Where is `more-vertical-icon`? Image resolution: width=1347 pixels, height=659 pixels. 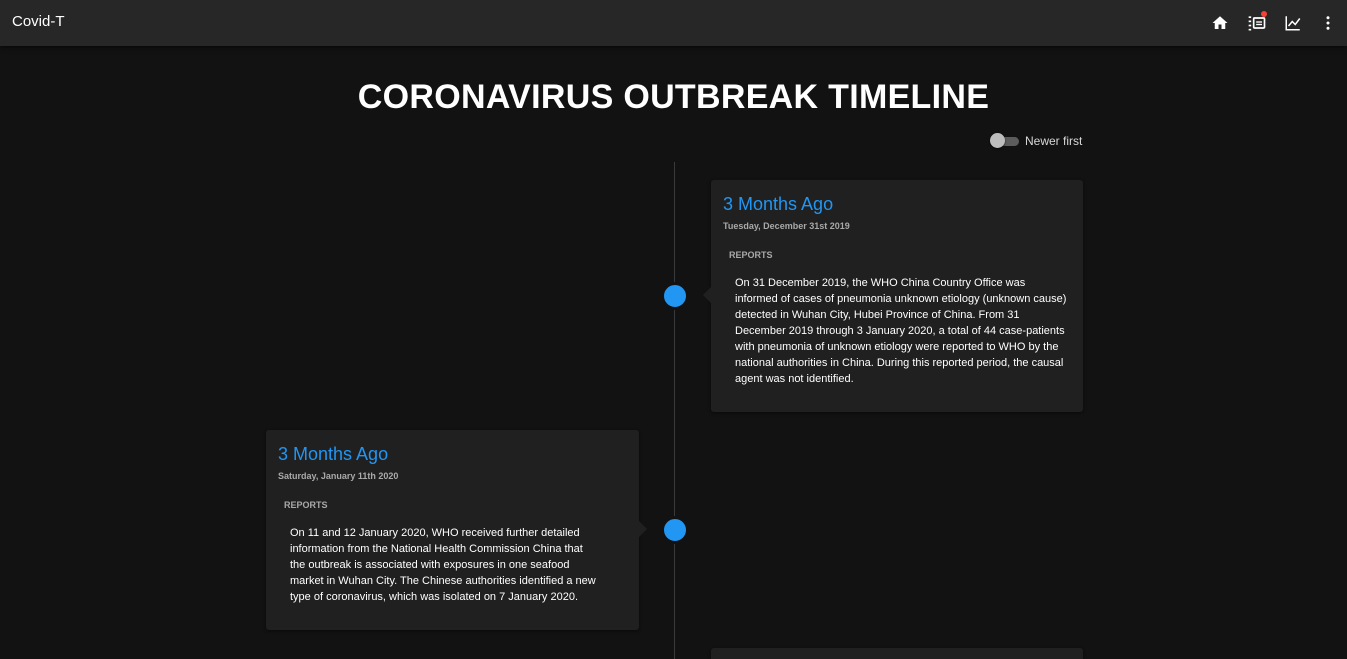
more-vertical-icon is located at coordinates (1328, 23).